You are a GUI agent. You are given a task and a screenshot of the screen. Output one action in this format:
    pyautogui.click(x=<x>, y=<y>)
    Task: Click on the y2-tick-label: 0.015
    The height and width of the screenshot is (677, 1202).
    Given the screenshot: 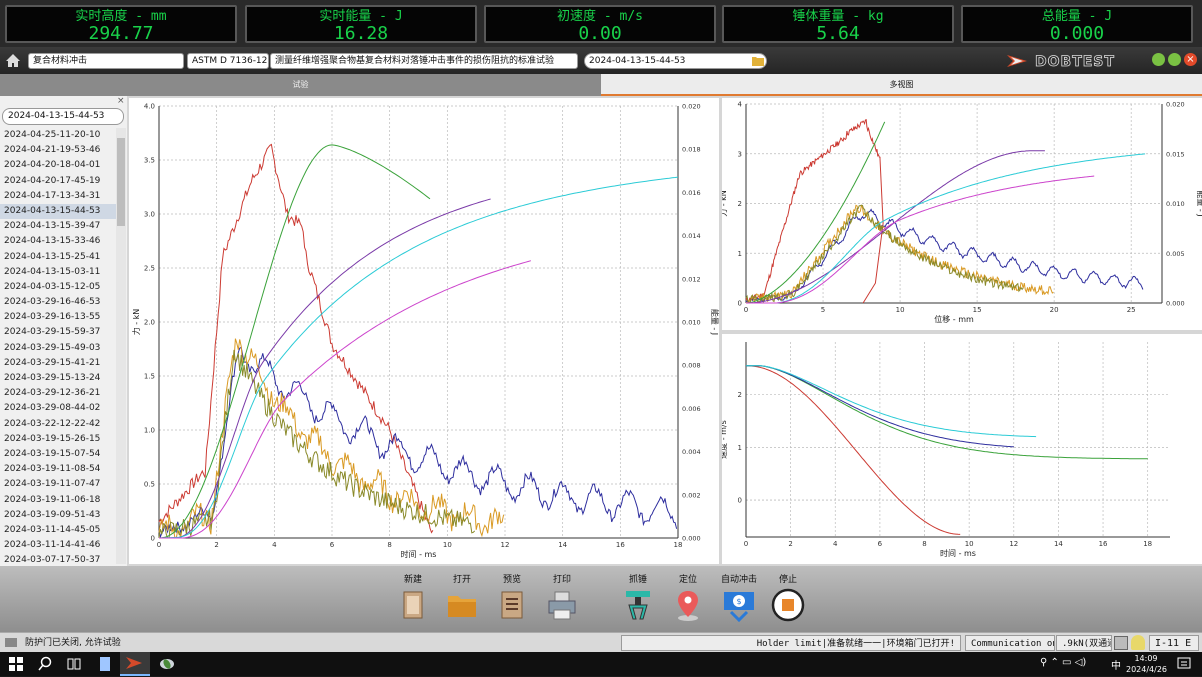 What is the action you would take?
    pyautogui.click(x=1175, y=154)
    